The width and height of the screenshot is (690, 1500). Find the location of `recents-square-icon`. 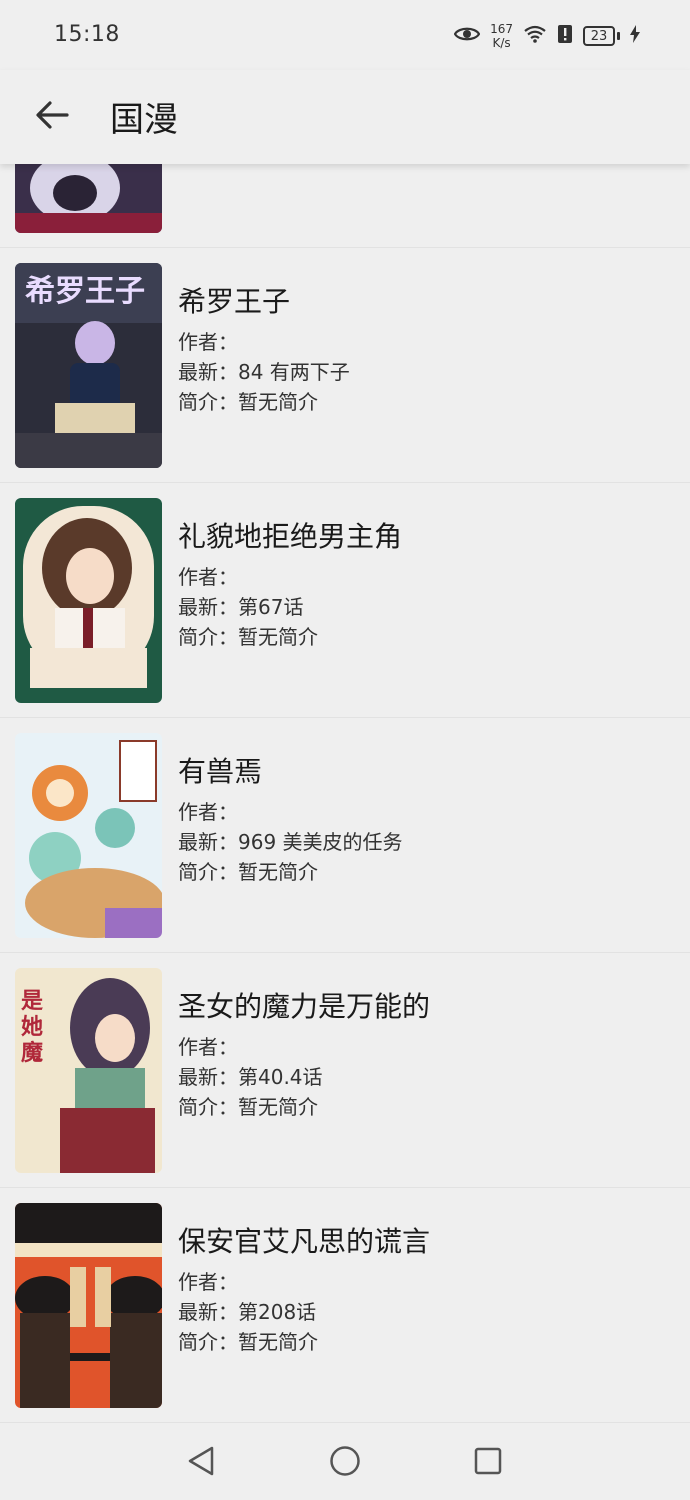

recents-square-icon is located at coordinates (488, 1463).